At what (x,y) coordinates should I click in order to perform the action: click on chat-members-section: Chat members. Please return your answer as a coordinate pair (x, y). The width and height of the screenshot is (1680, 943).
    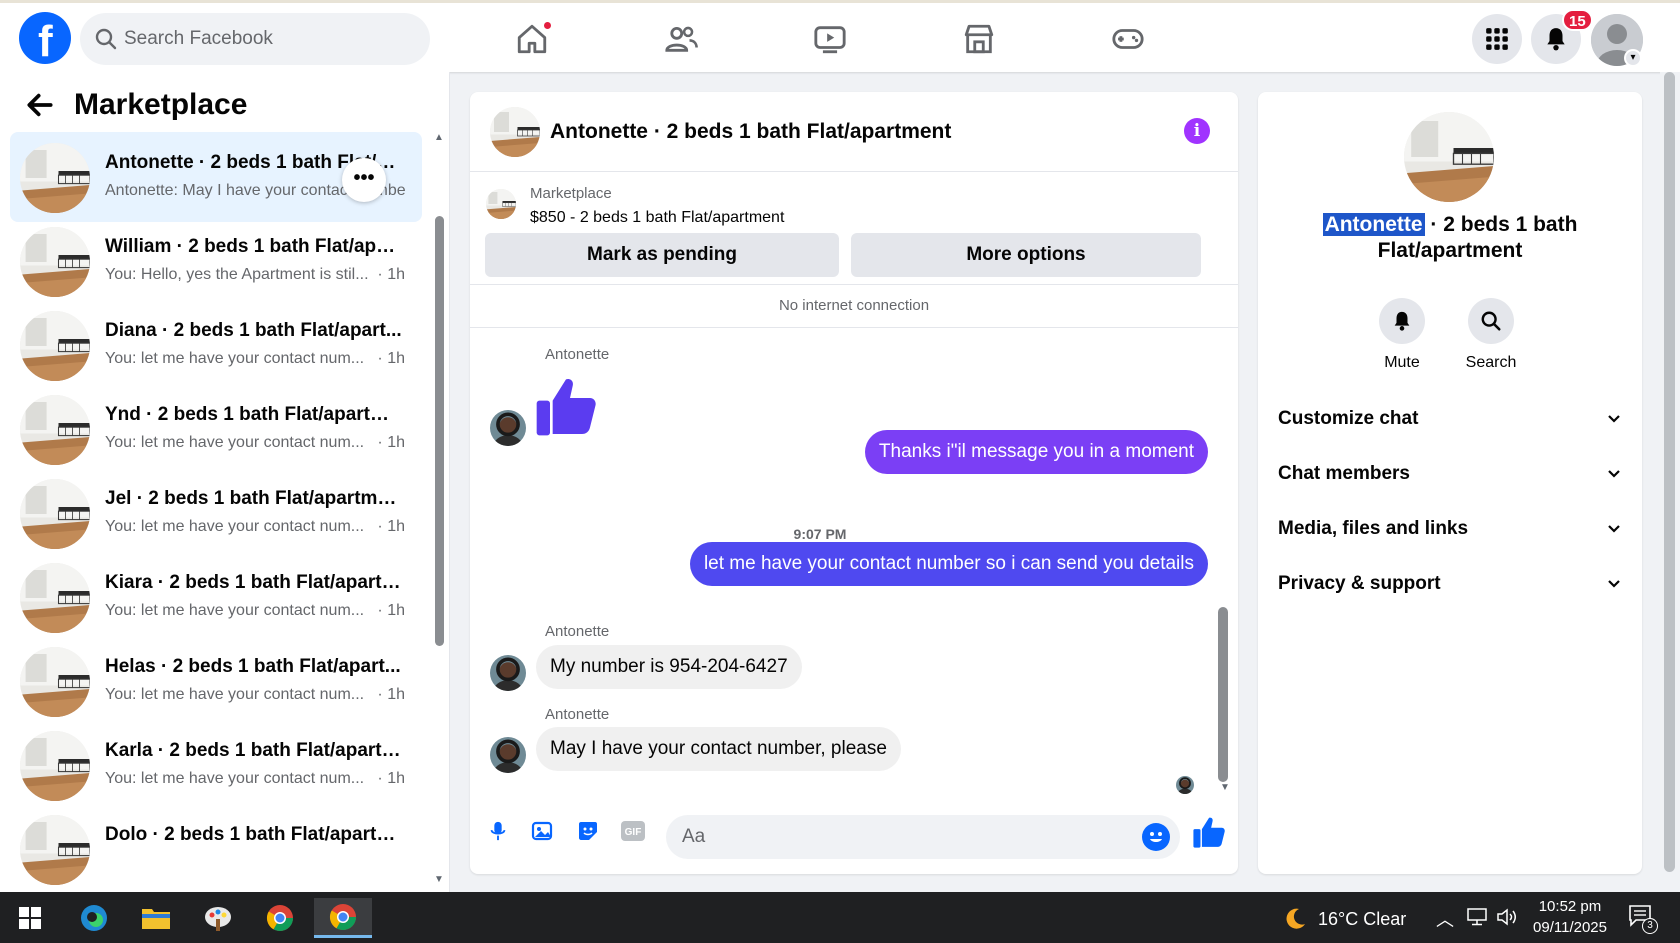
    Looking at the image, I should click on (1450, 474).